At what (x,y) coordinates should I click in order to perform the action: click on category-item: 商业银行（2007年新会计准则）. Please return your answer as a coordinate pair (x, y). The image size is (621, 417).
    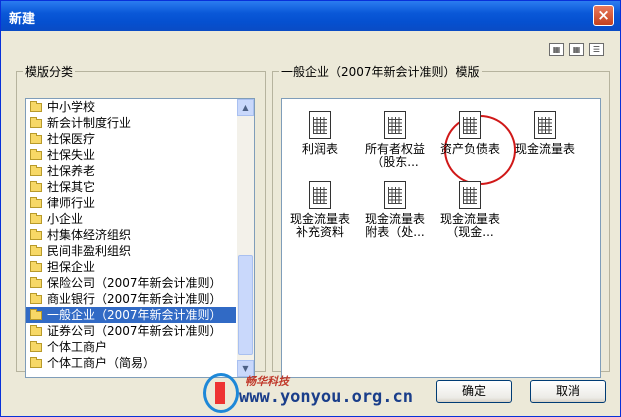
    Looking at the image, I should click on (131, 299).